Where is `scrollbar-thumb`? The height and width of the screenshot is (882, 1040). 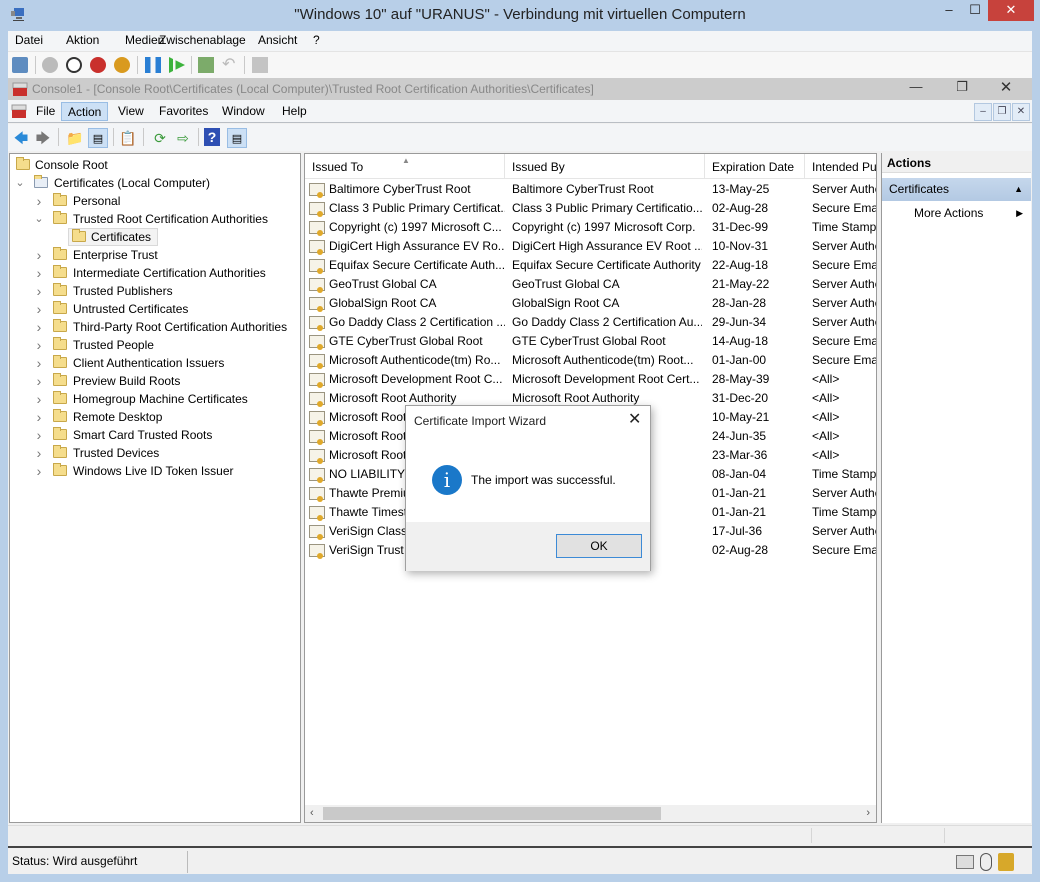 scrollbar-thumb is located at coordinates (492, 813).